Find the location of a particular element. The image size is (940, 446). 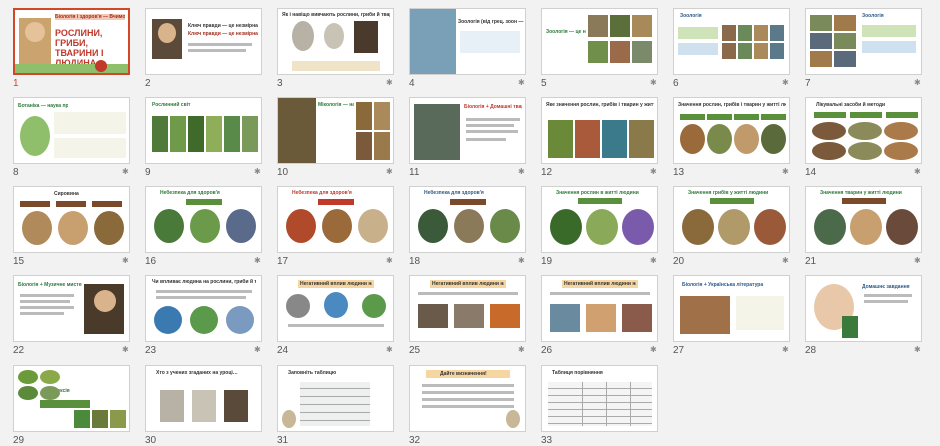

green-box is located at coordinates (889, 31).